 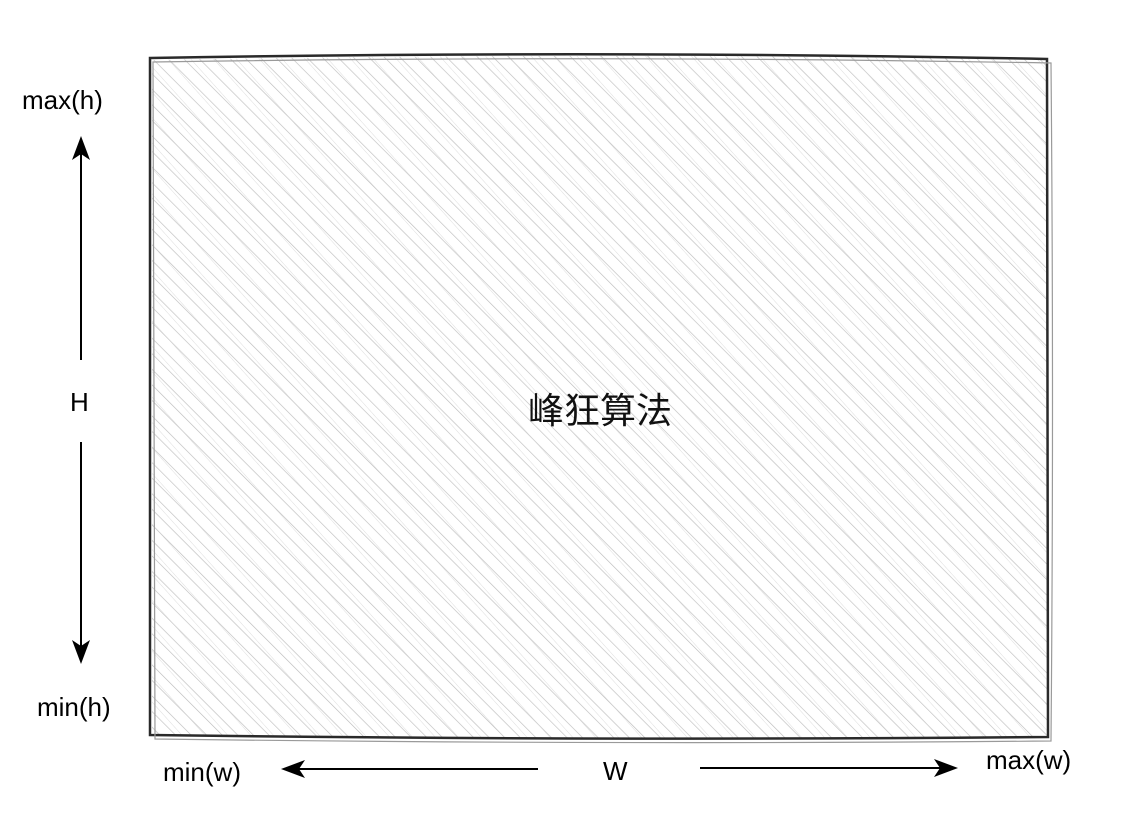 What do you see at coordinates (62, 100) in the screenshot?
I see `max-h-label: max(h)` at bounding box center [62, 100].